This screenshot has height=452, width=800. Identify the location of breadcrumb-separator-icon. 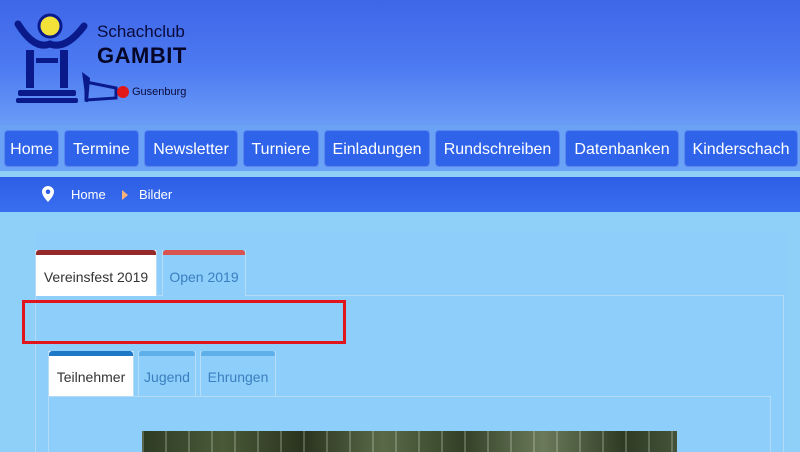
(125, 195).